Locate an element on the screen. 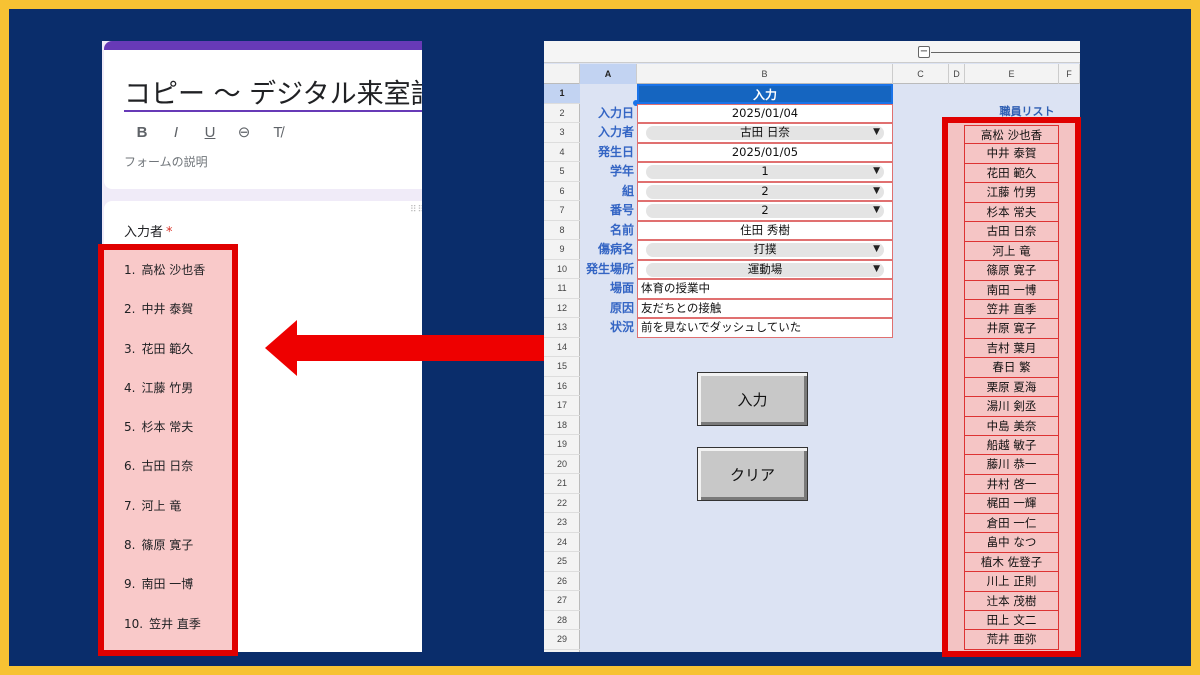 The image size is (1200, 675). option-item: 8. 篠原 寛子 is located at coordinates (178, 554).